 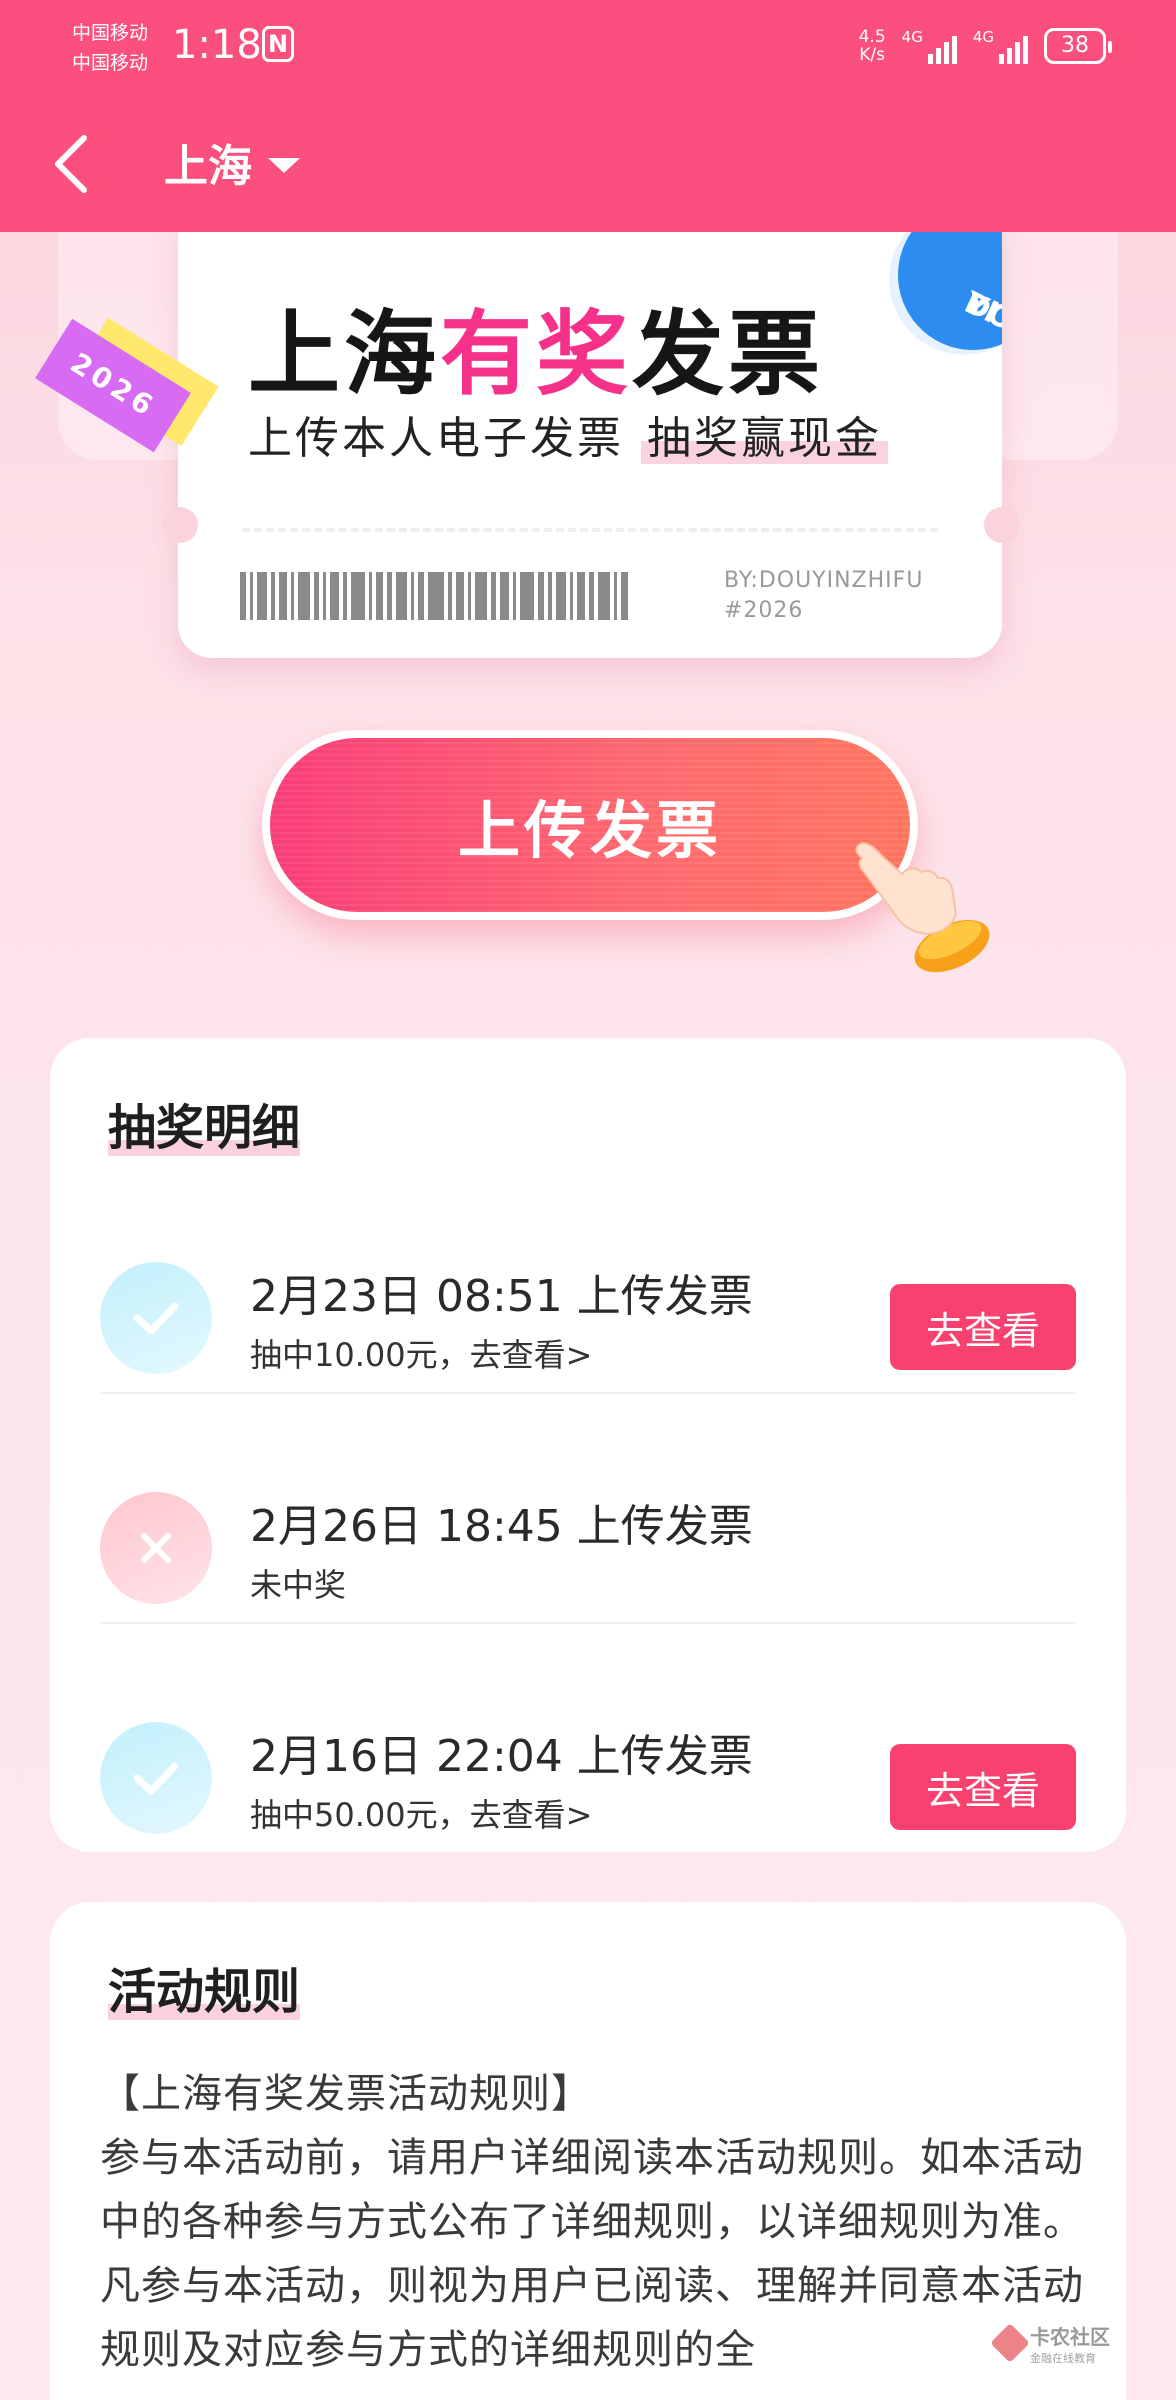 I want to click on ticket-subtitle-marked: 抽奖赢现金, so click(x=764, y=438).